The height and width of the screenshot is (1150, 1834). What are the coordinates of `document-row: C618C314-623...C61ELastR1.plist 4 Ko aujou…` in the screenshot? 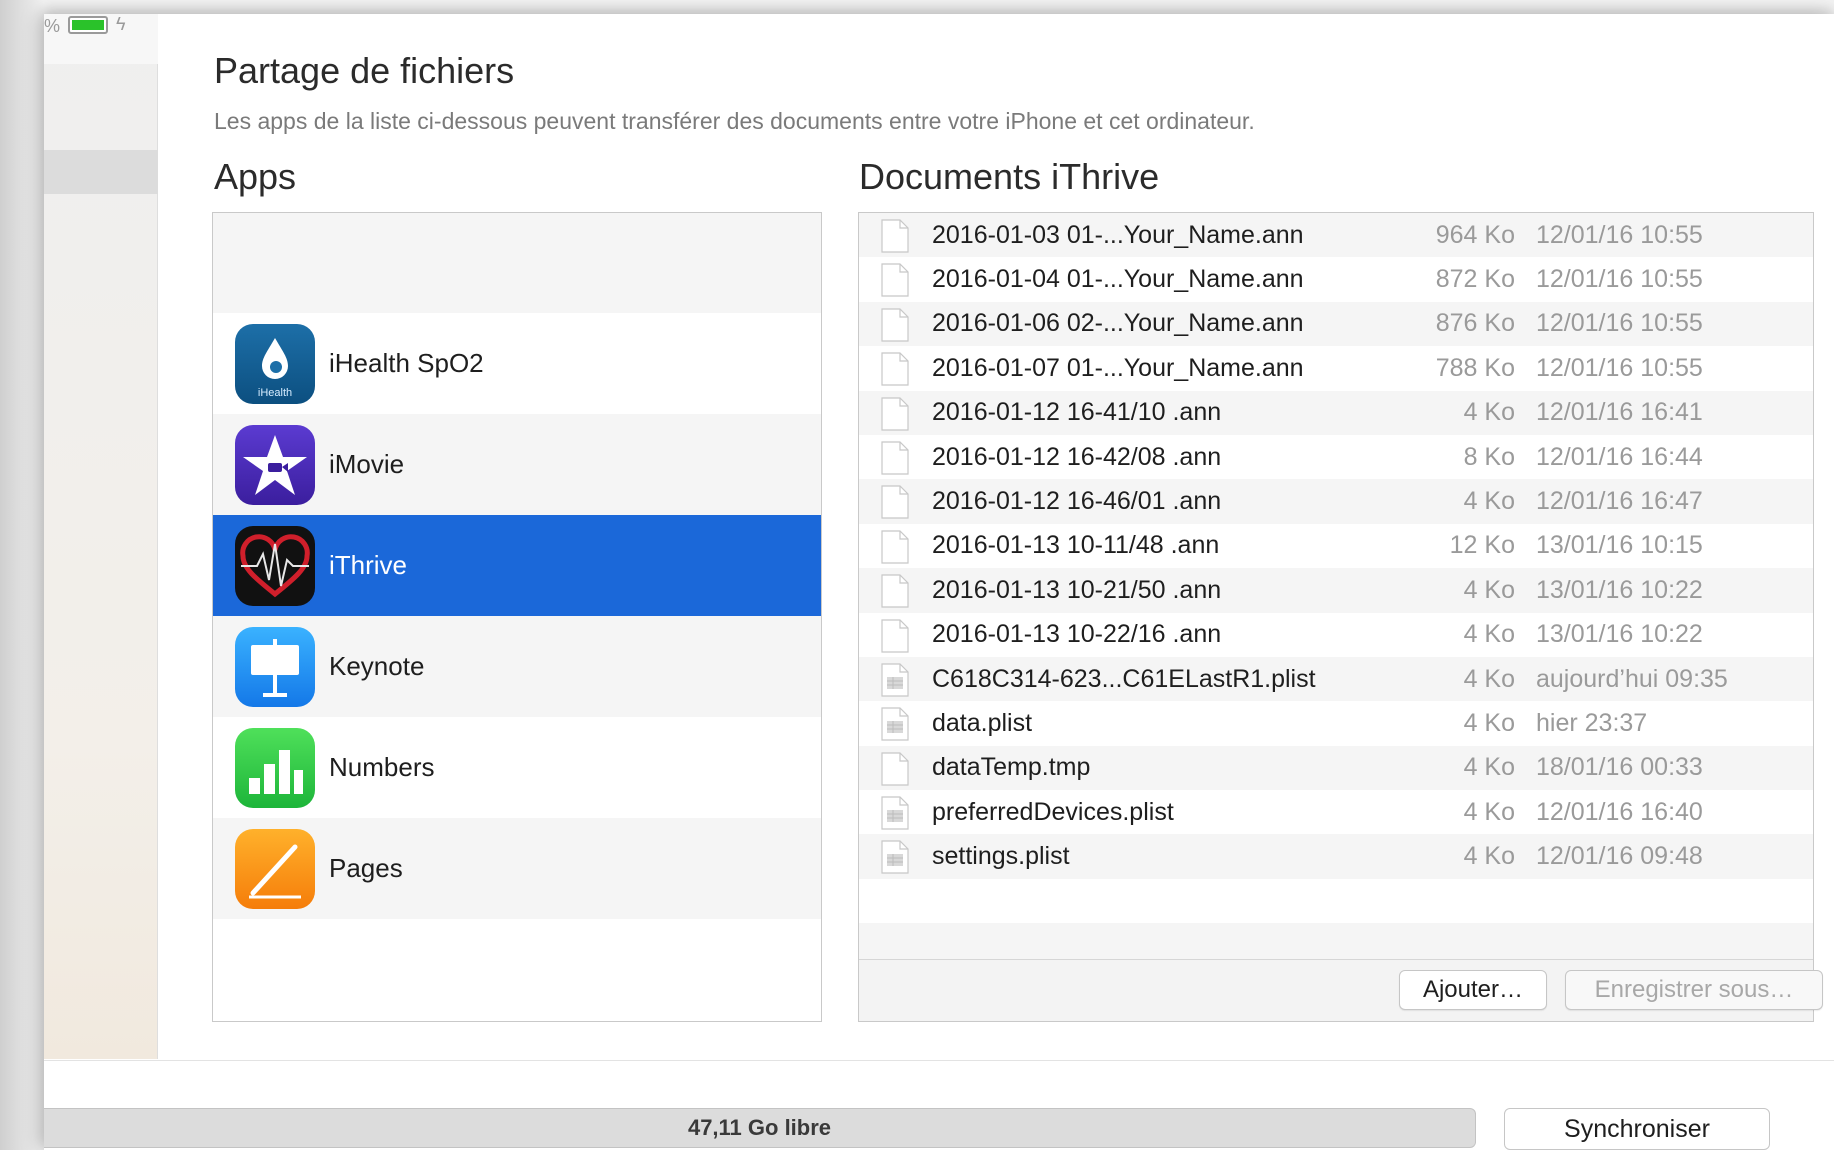 It's located at (1336, 679).